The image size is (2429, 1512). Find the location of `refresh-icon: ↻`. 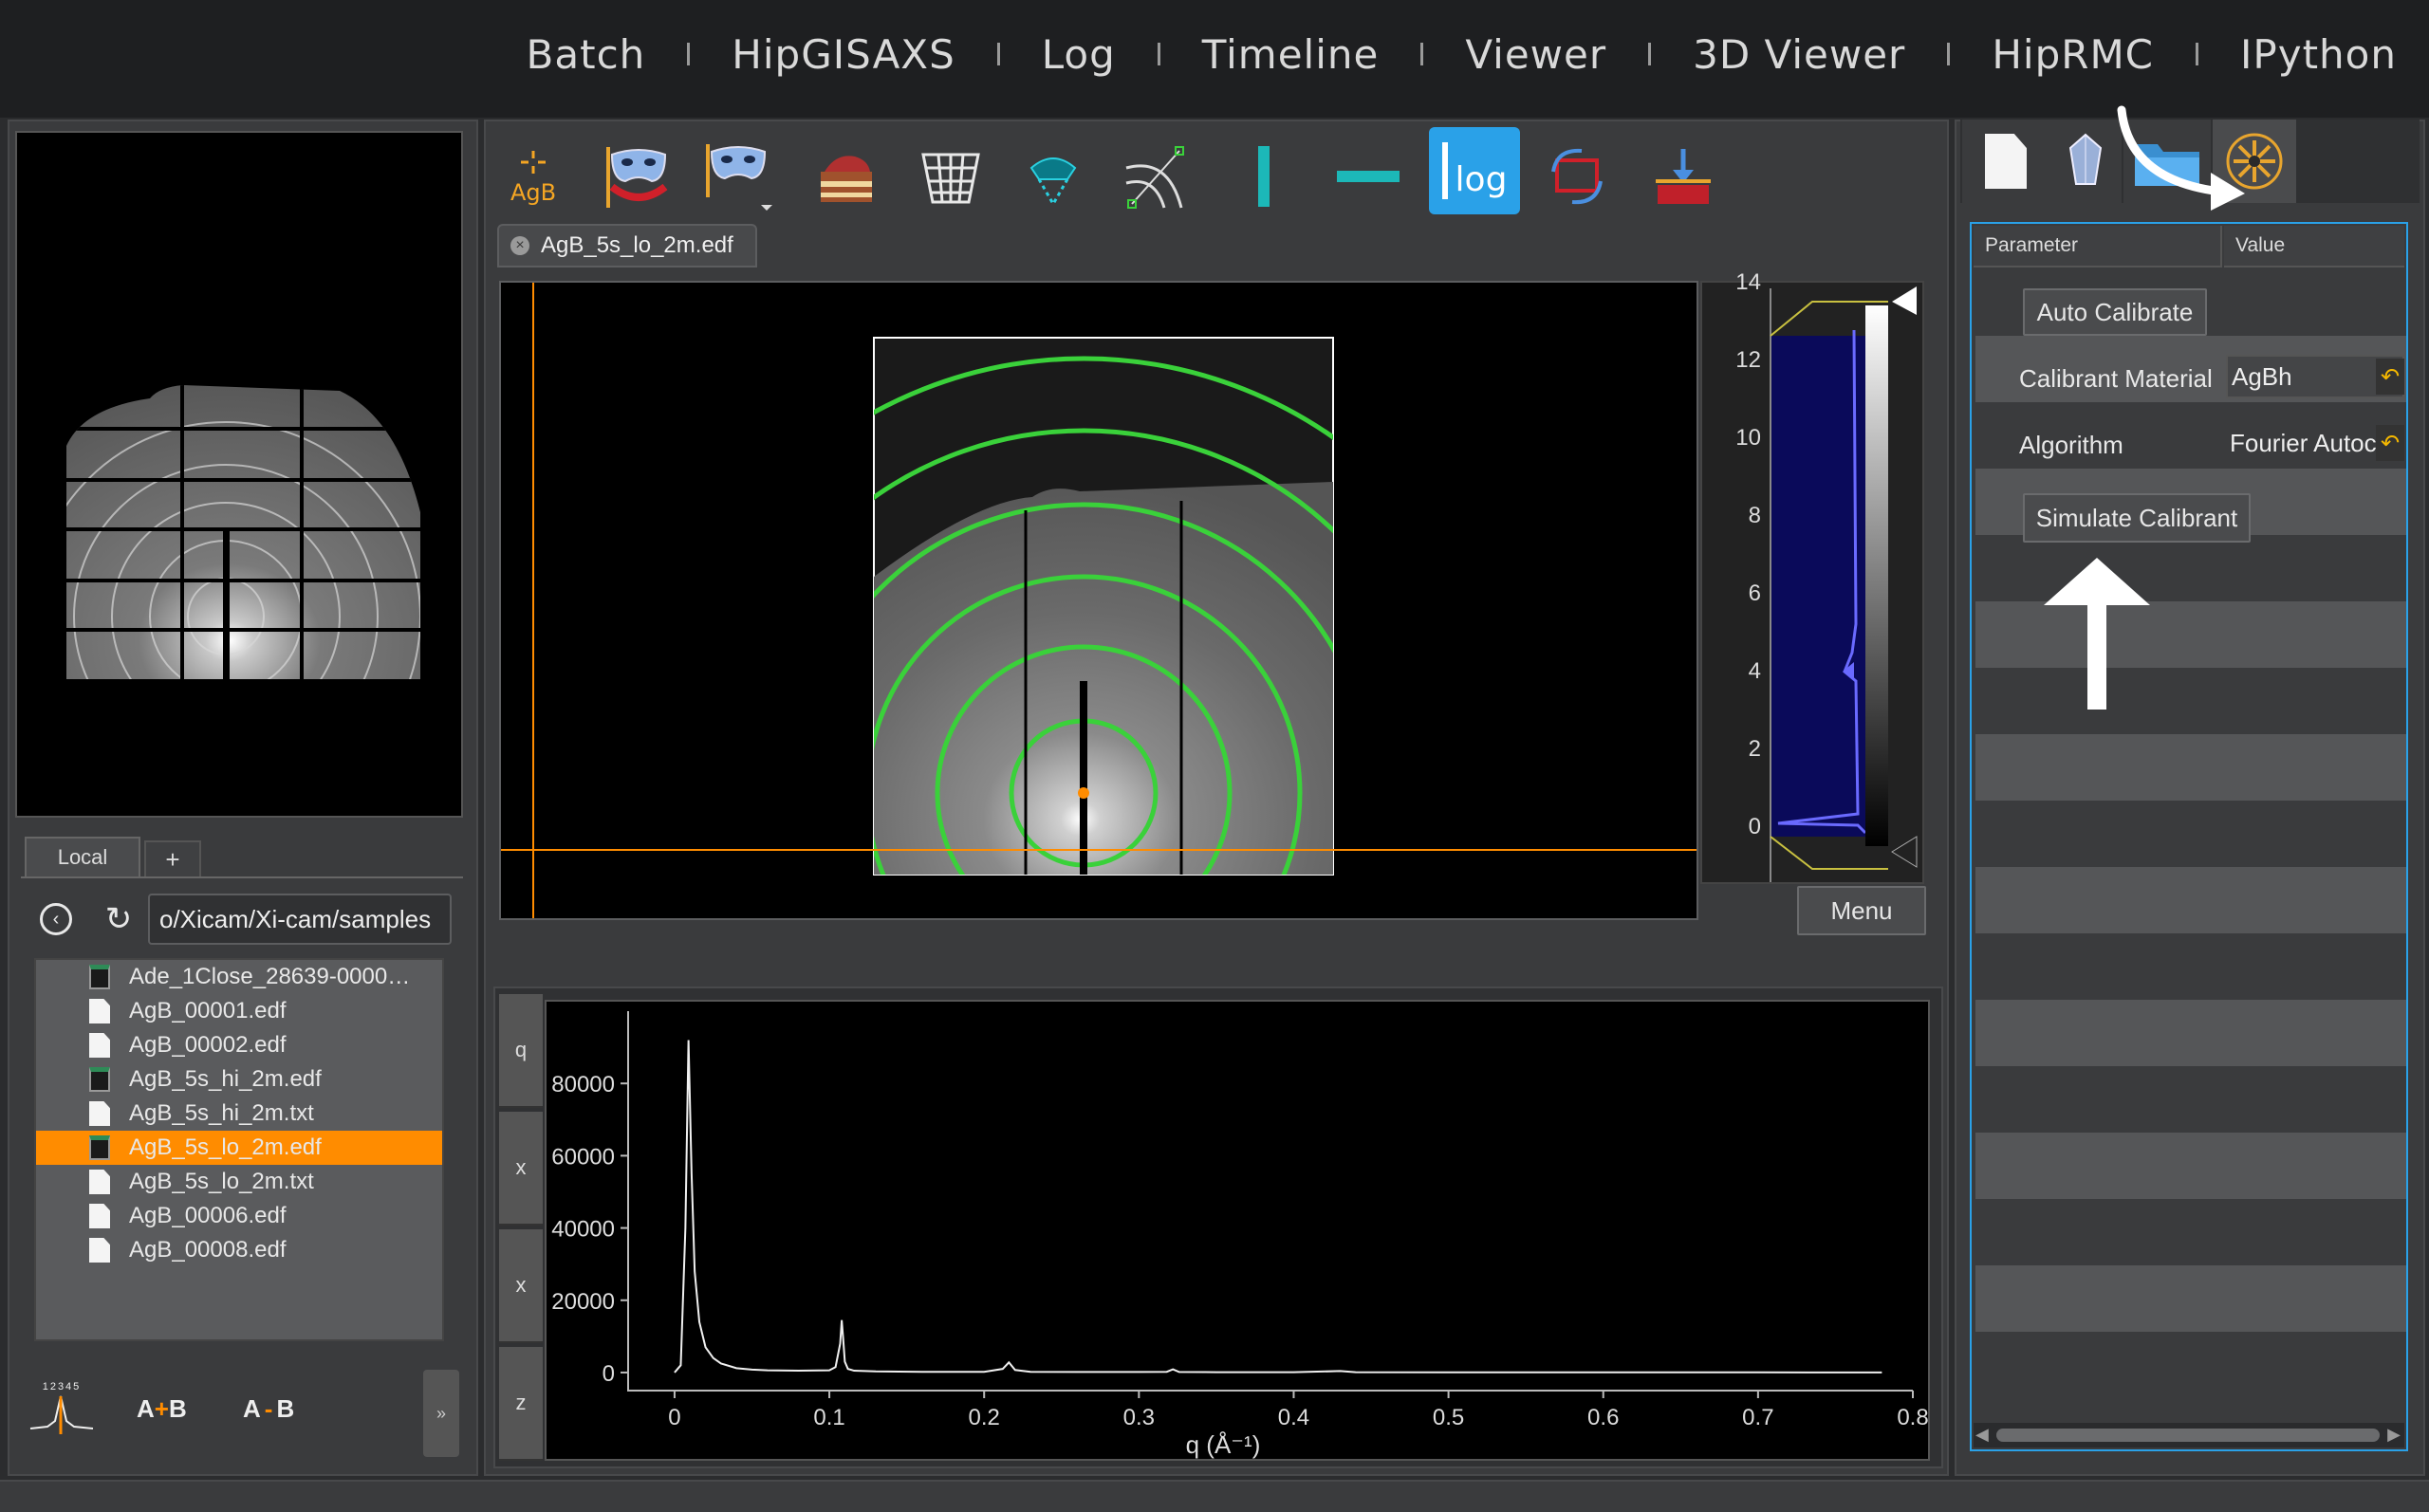

refresh-icon: ↻ is located at coordinates (119, 919).